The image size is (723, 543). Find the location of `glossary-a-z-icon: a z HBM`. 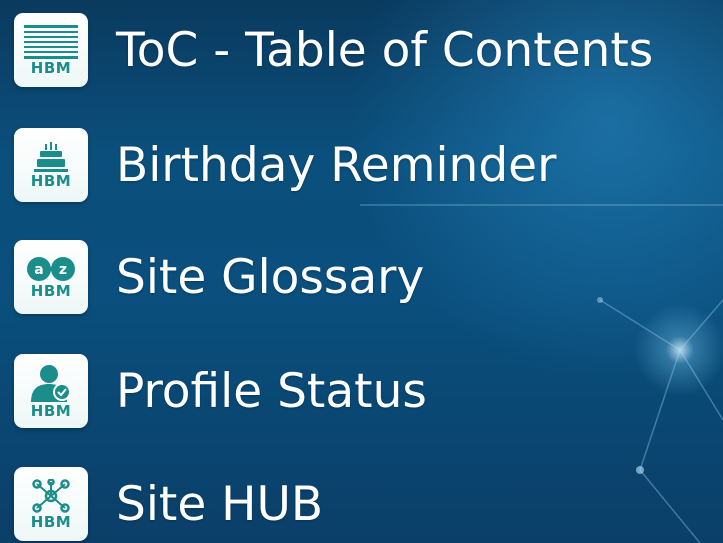

glossary-a-z-icon: a z HBM is located at coordinates (51, 277).